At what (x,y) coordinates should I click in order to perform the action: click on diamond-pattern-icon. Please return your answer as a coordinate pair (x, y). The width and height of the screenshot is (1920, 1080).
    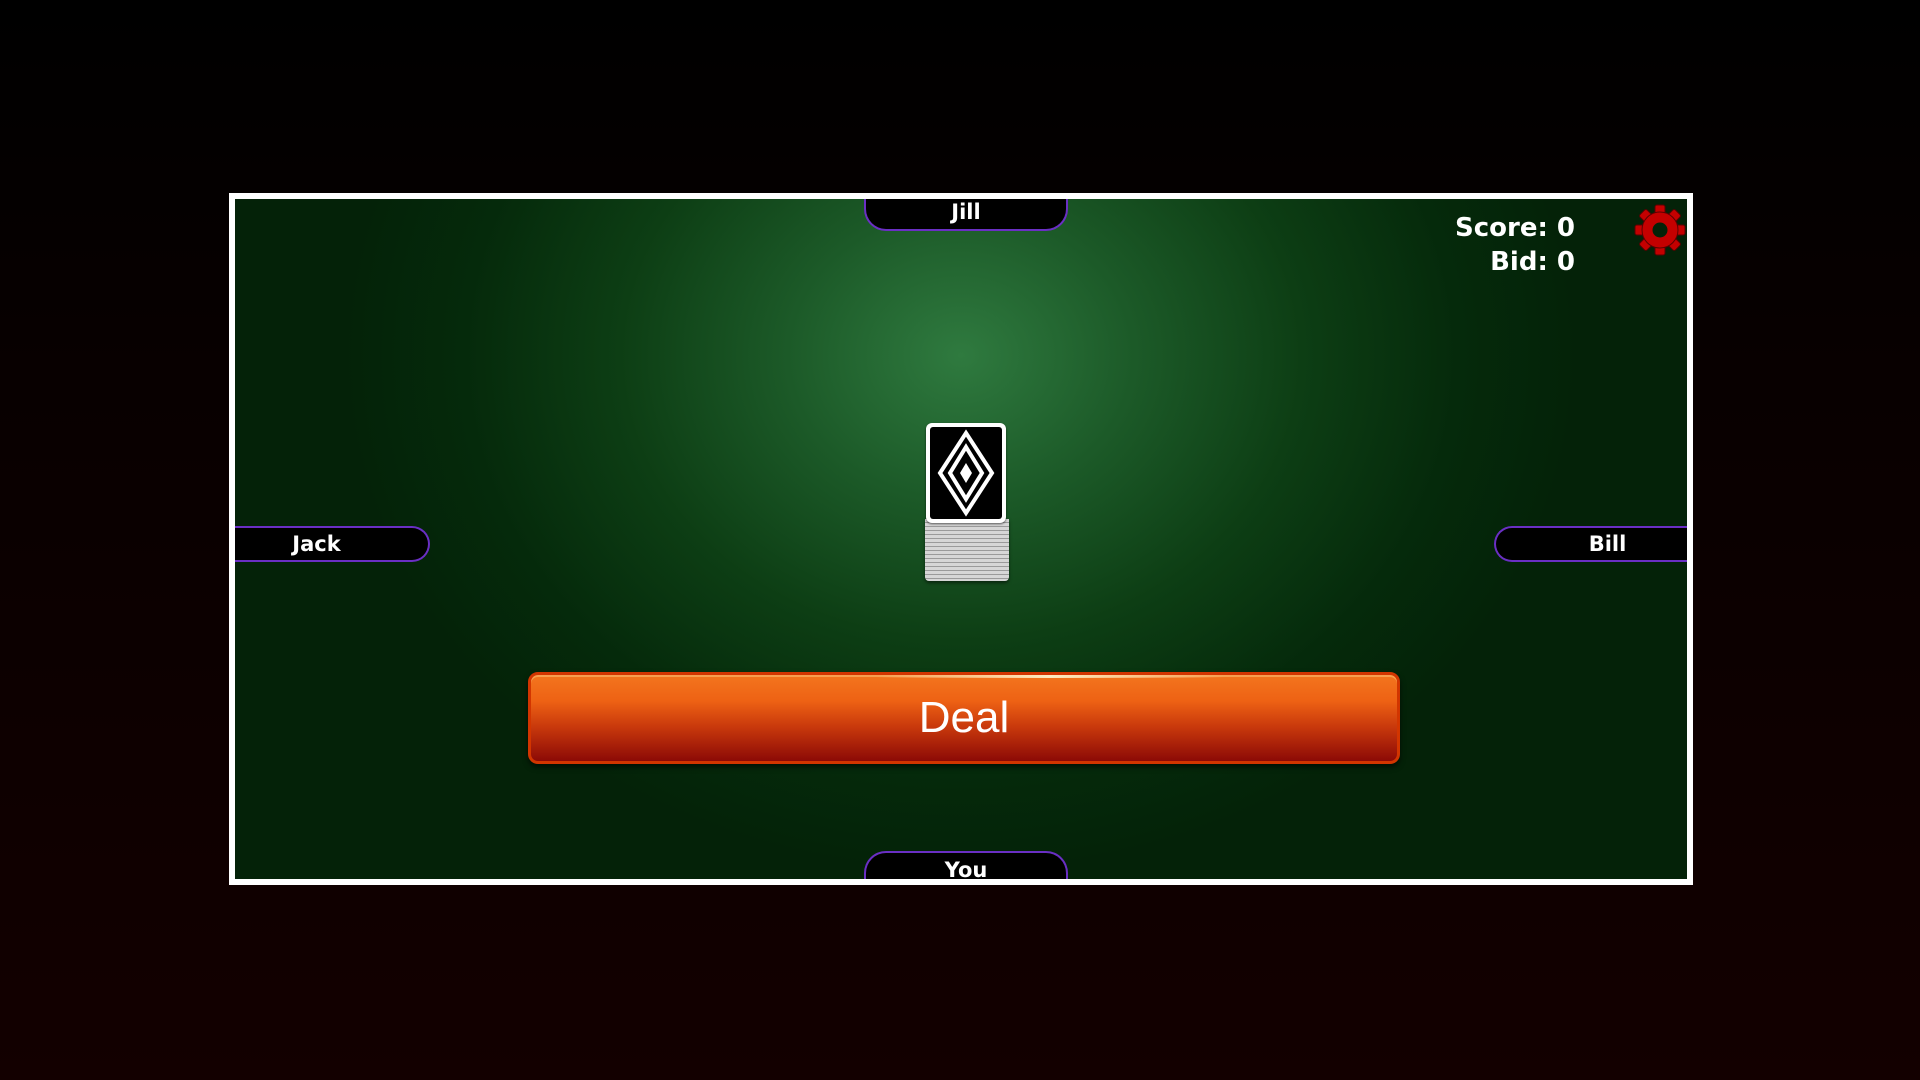
    Looking at the image, I should click on (966, 473).